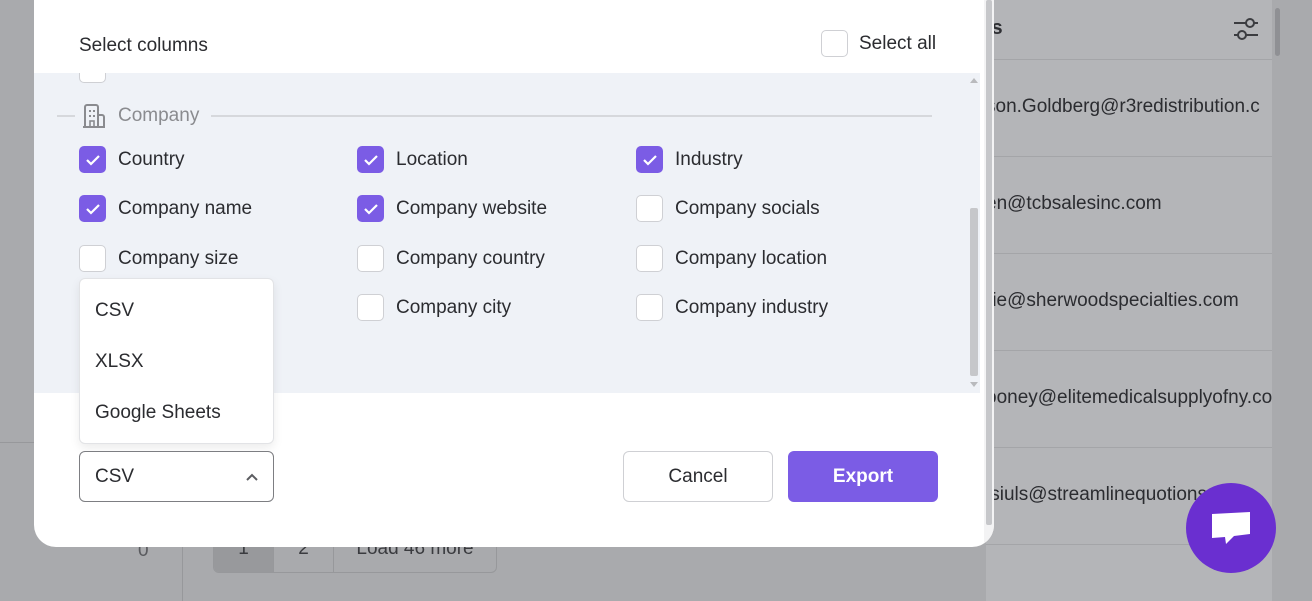 Image resolution: width=1312 pixels, height=601 pixels. What do you see at coordinates (115, 476) in the screenshot?
I see `format-selected-value: CSV` at bounding box center [115, 476].